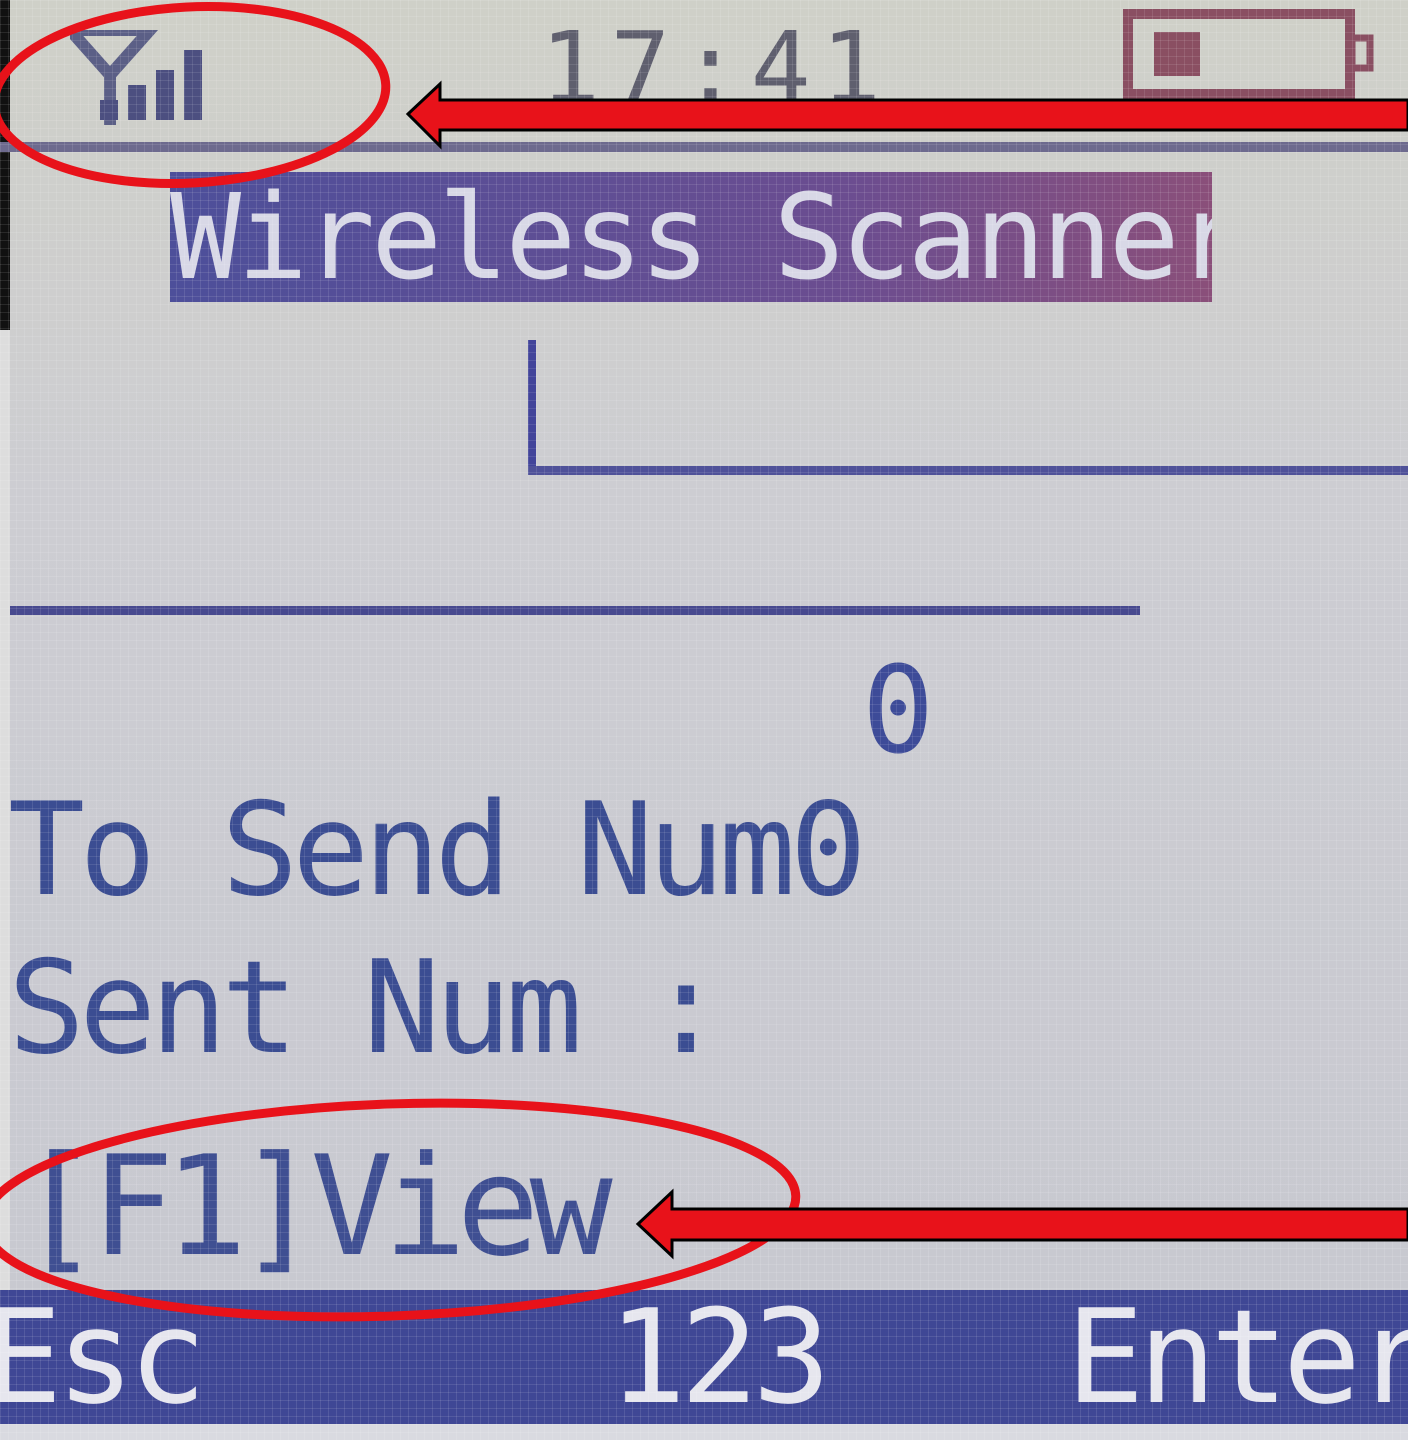  I want to click on page-title: Wireless Scanner, so click(691, 237).